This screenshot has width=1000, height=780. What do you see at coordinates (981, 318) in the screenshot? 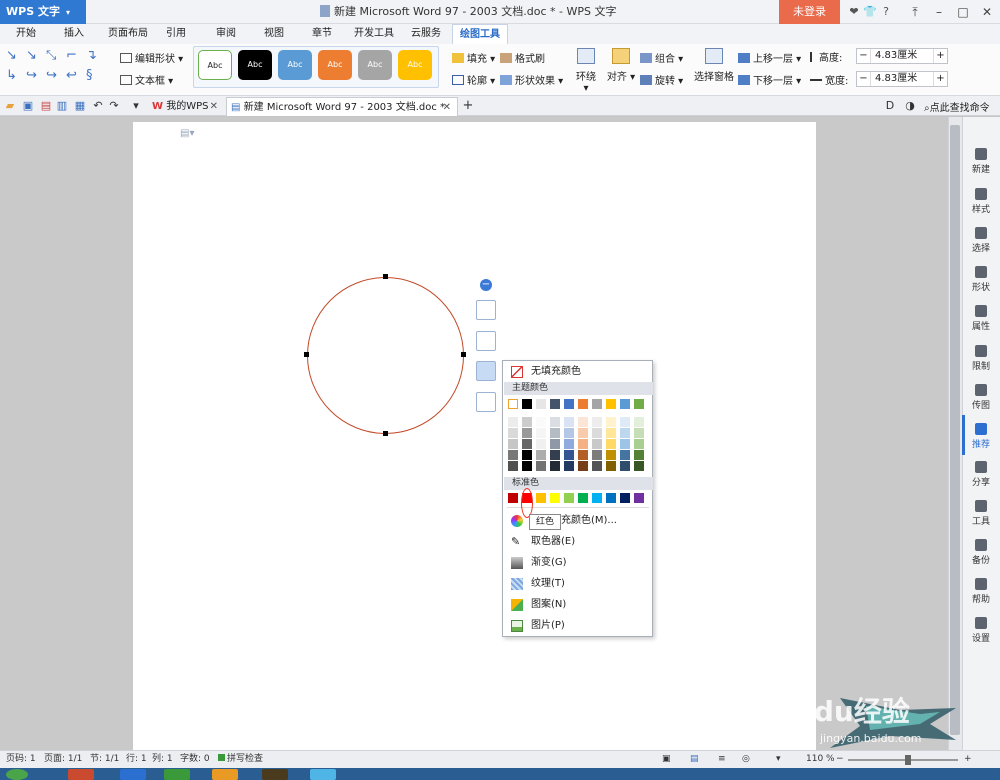
I see `side-properties: 属性` at bounding box center [981, 318].